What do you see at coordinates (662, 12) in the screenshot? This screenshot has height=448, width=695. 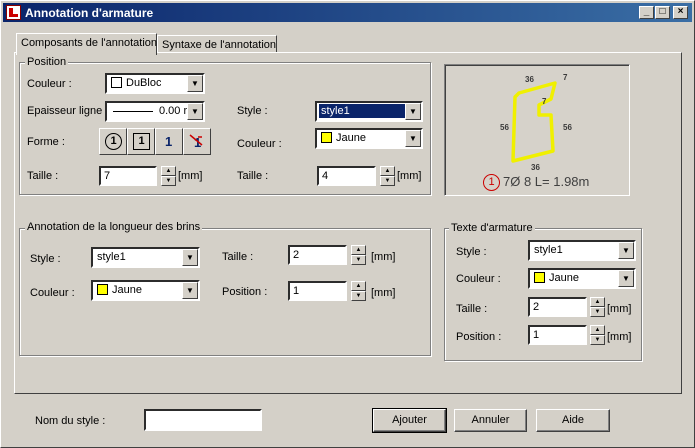 I see `maximize-button: □` at bounding box center [662, 12].